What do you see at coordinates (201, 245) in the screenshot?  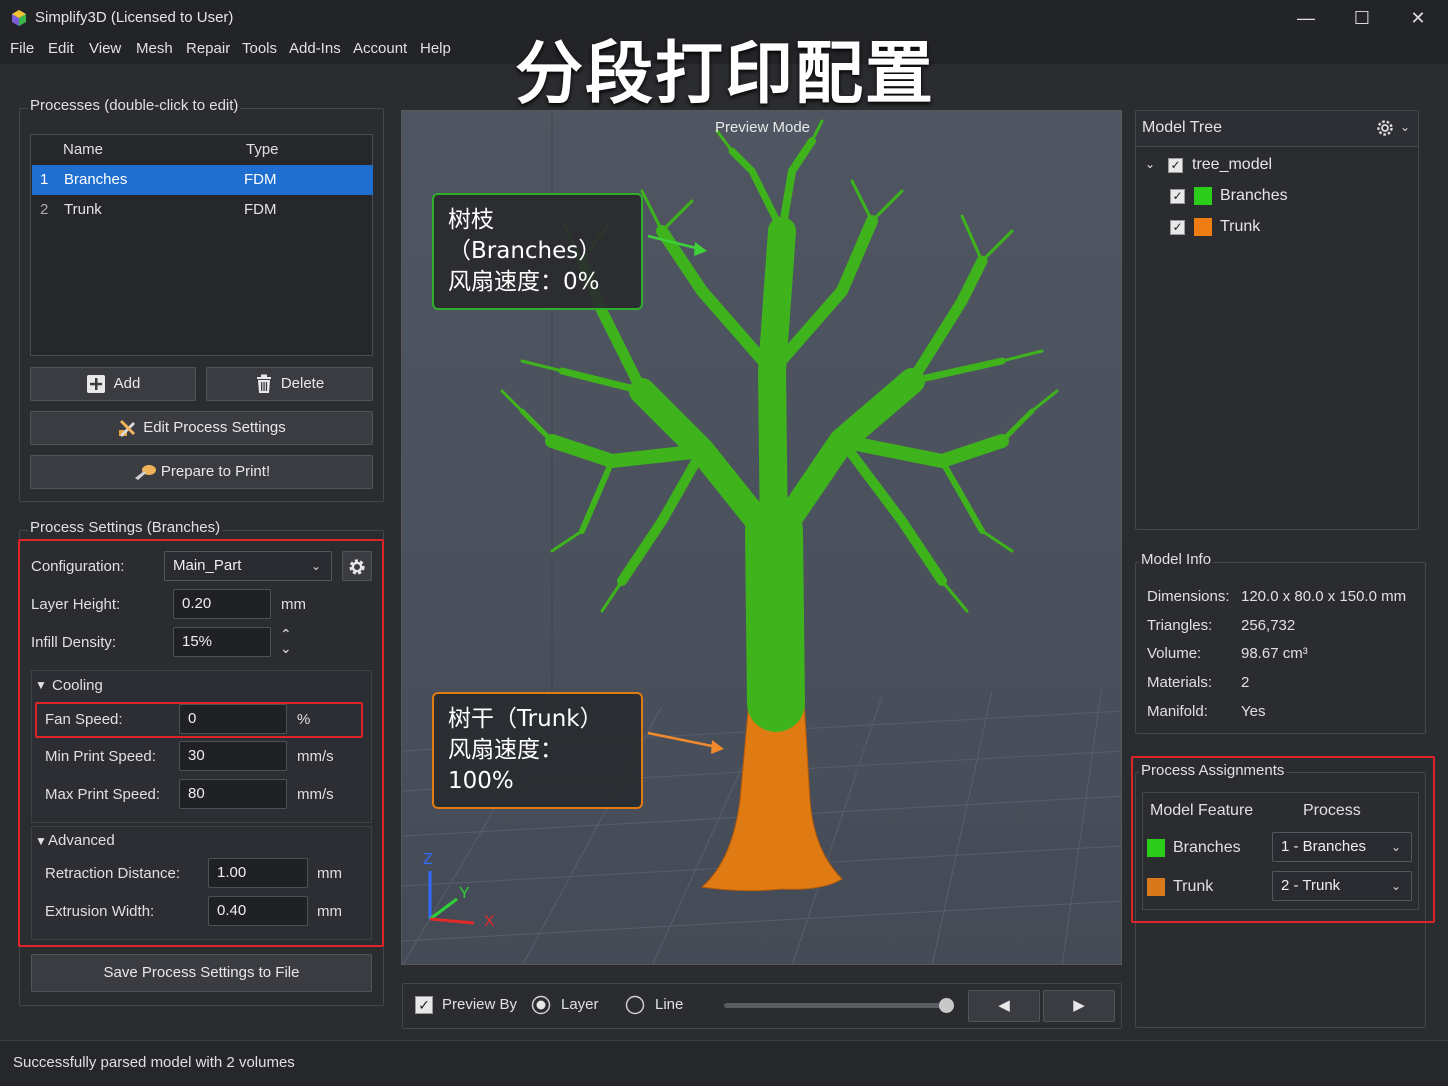 I see `process-table: Name Type 1 Branches FDM 2 Trunk FDM` at bounding box center [201, 245].